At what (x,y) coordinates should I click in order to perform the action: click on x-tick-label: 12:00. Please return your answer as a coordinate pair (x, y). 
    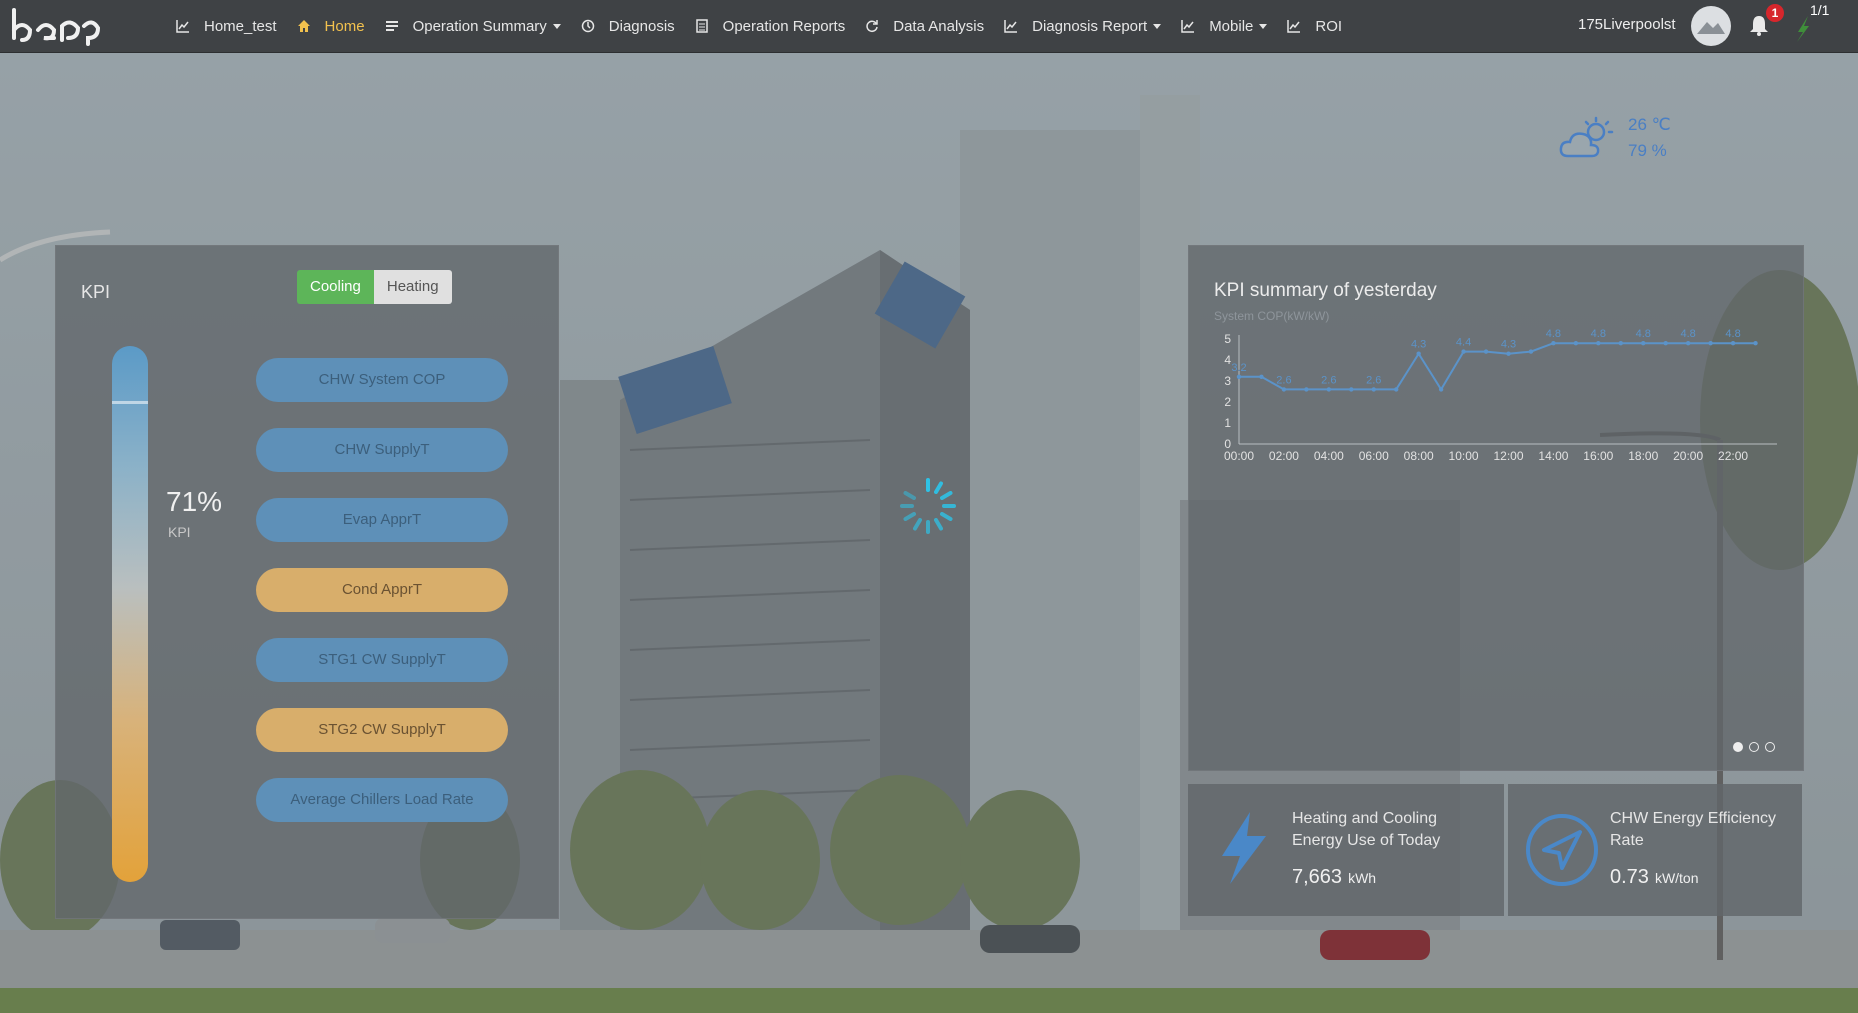
    Looking at the image, I should click on (1508, 456).